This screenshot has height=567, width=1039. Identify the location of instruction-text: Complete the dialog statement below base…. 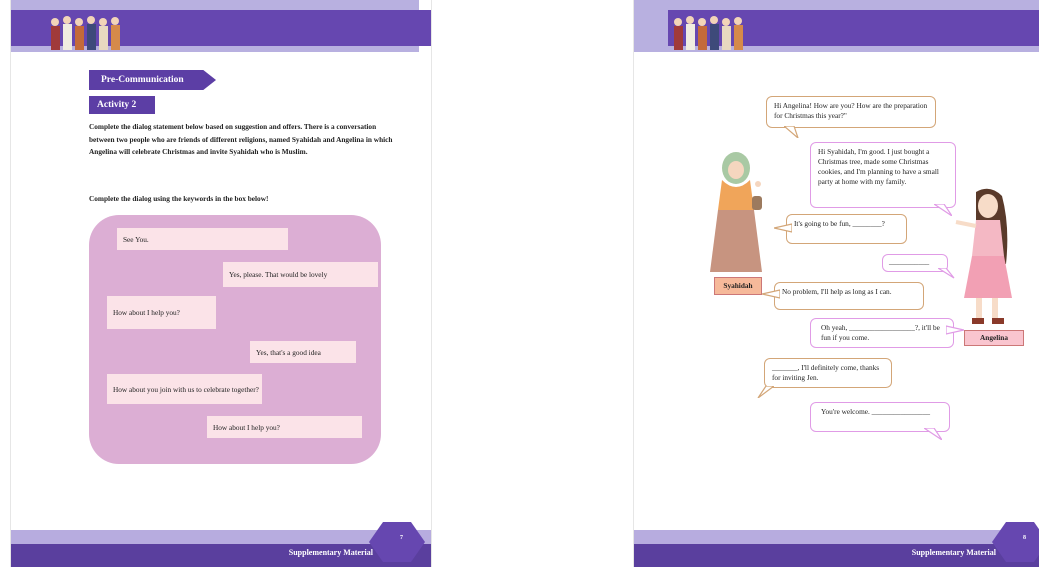
(241, 139).